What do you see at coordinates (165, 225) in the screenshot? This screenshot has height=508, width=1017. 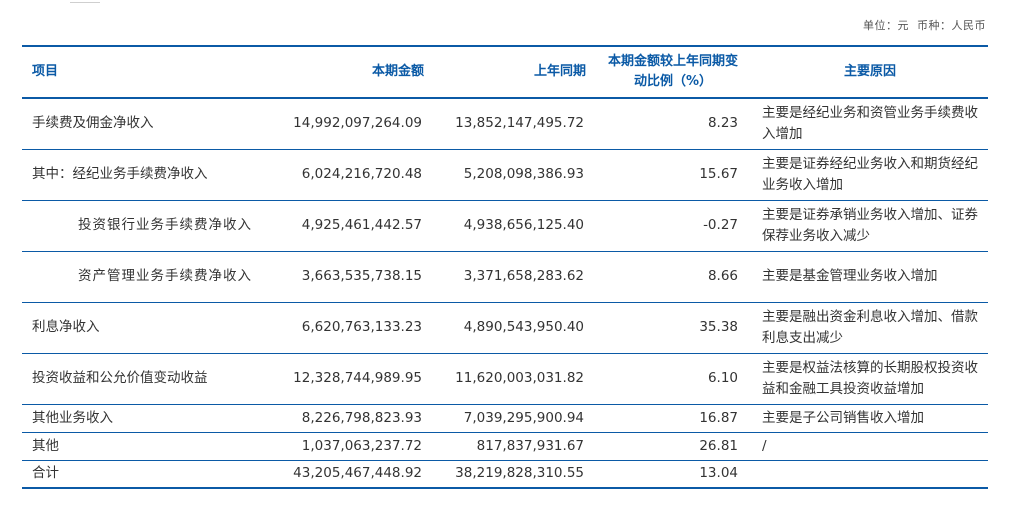 I see `cell-item: 投资银行业务手续费净收入` at bounding box center [165, 225].